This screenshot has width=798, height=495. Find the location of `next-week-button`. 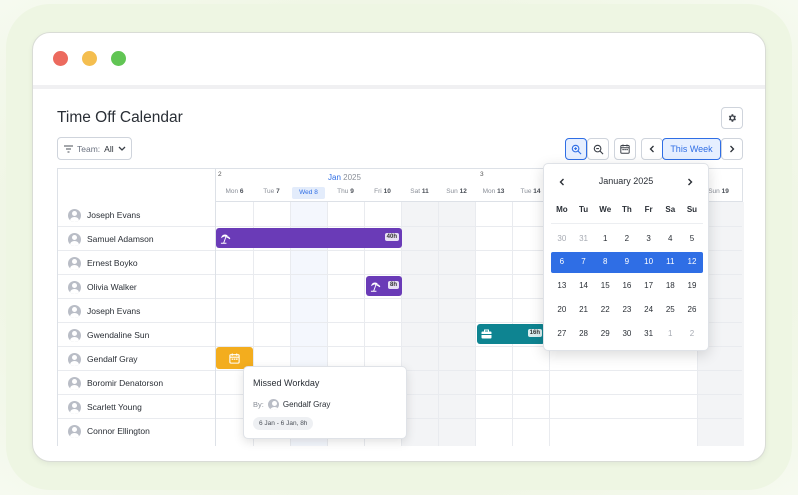

next-week-button is located at coordinates (732, 149).